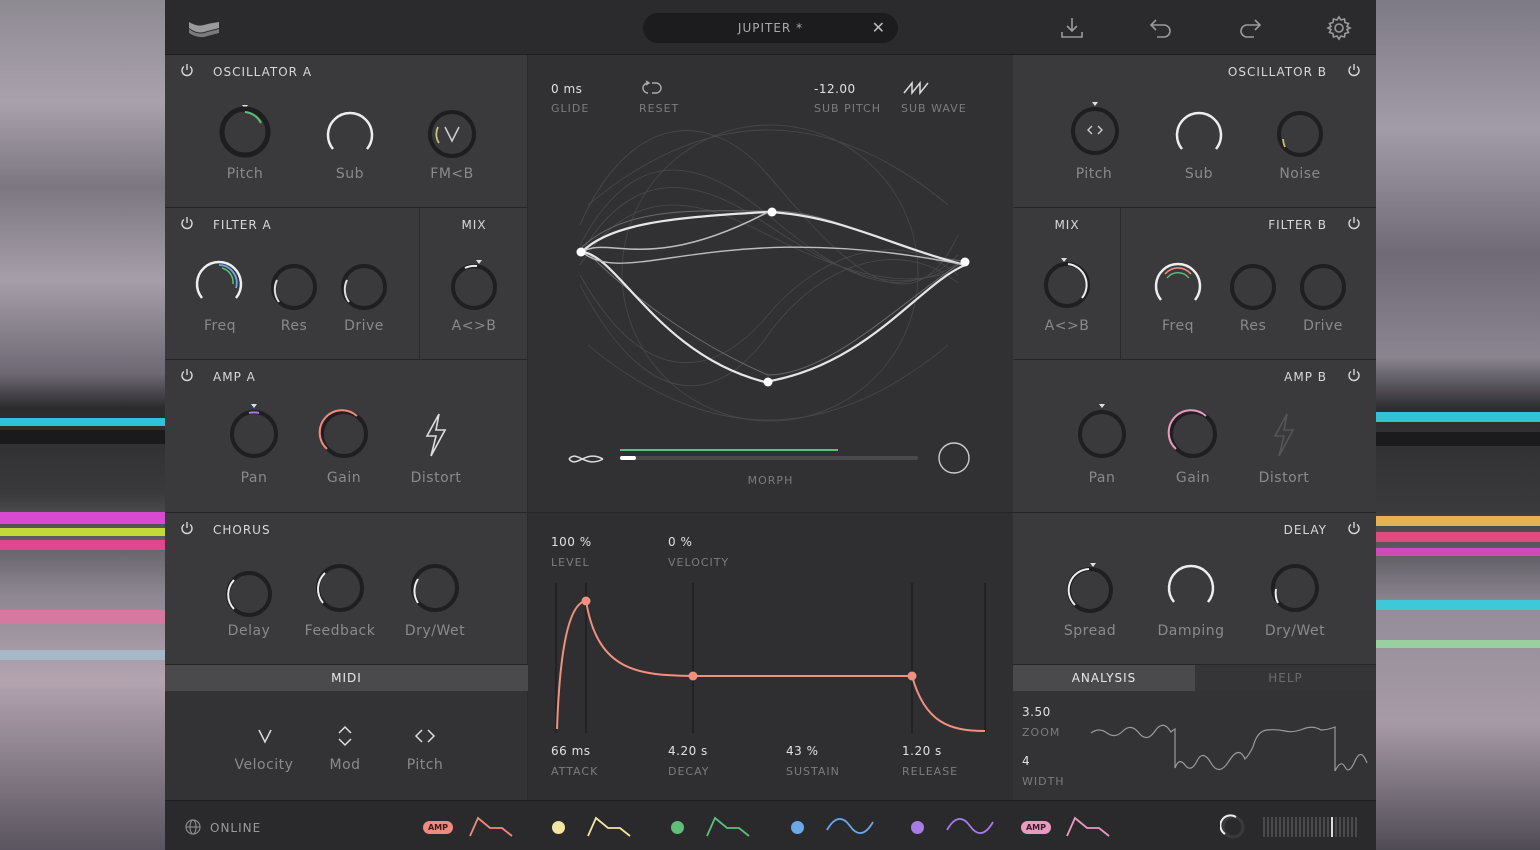  I want to click on sustain-label: SUSTAIN, so click(813, 771).